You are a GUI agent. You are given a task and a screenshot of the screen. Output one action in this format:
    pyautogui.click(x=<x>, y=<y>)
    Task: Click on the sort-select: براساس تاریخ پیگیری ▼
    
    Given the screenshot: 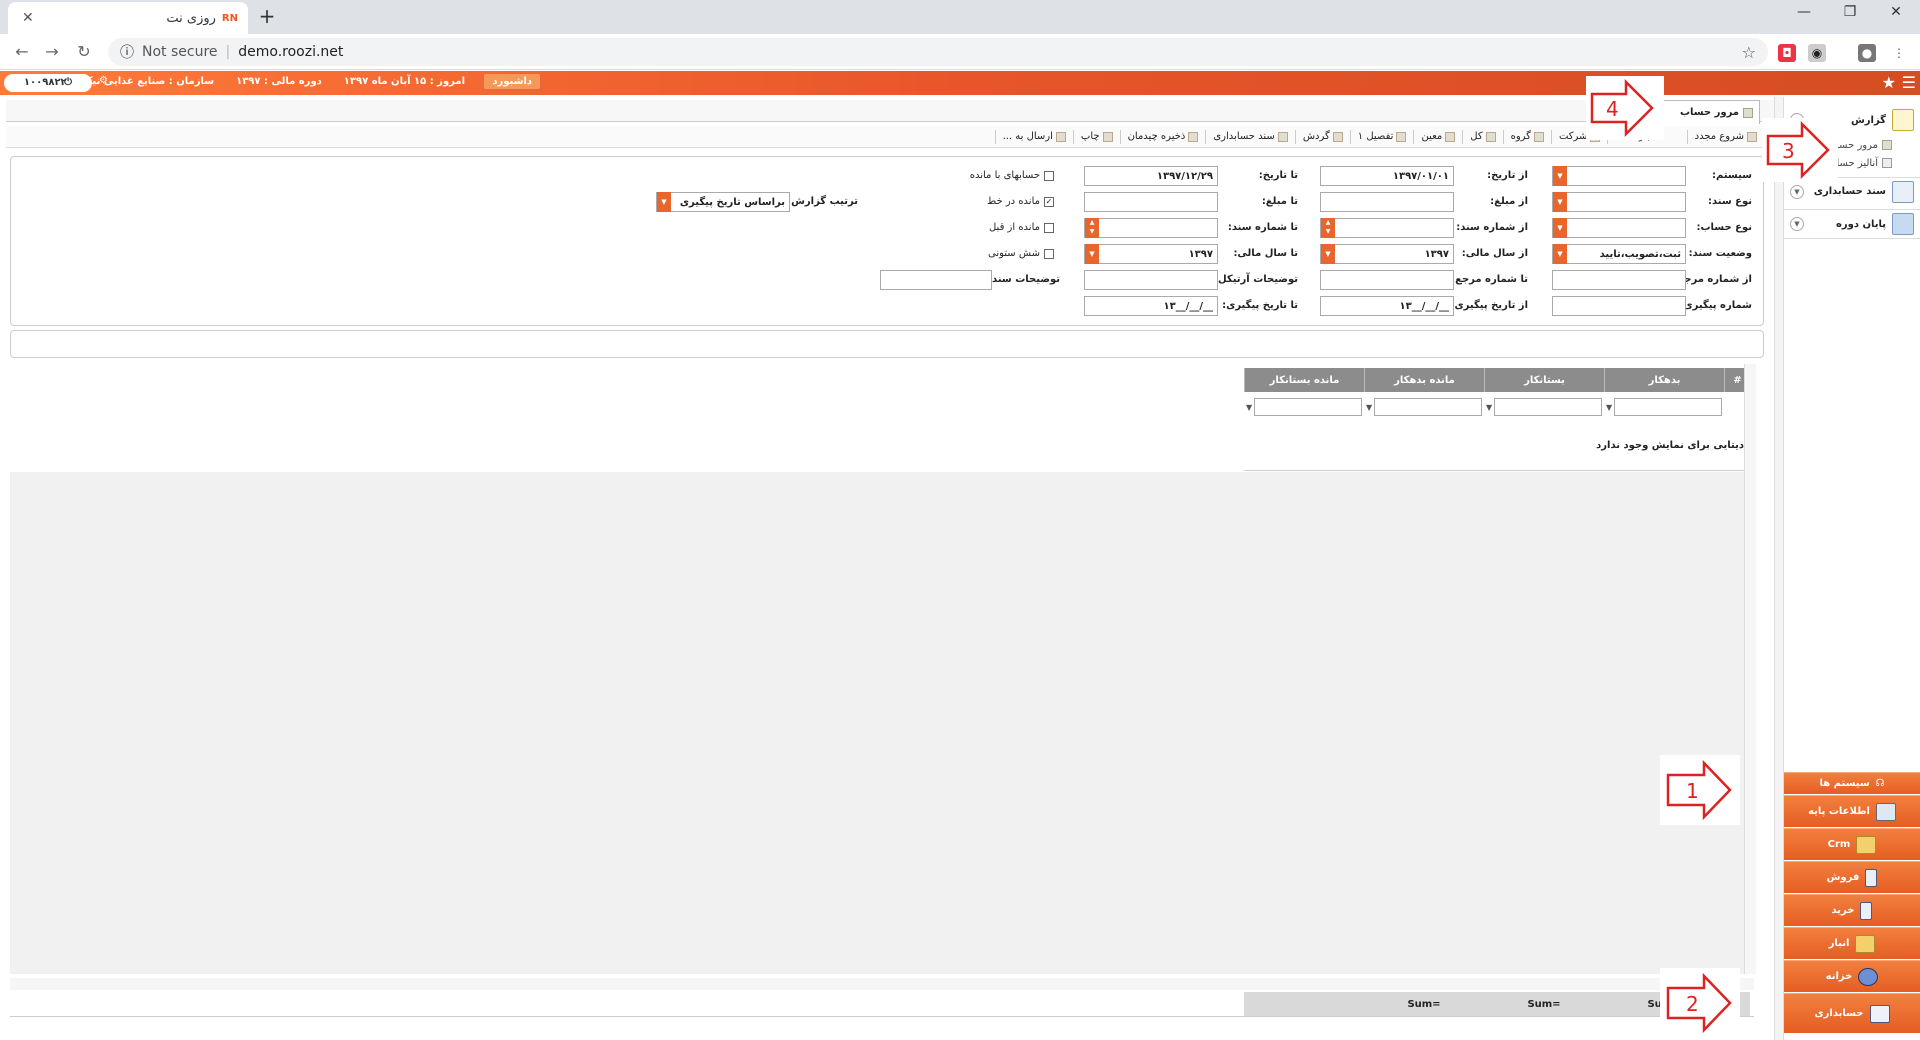 What is the action you would take?
    pyautogui.click(x=723, y=202)
    